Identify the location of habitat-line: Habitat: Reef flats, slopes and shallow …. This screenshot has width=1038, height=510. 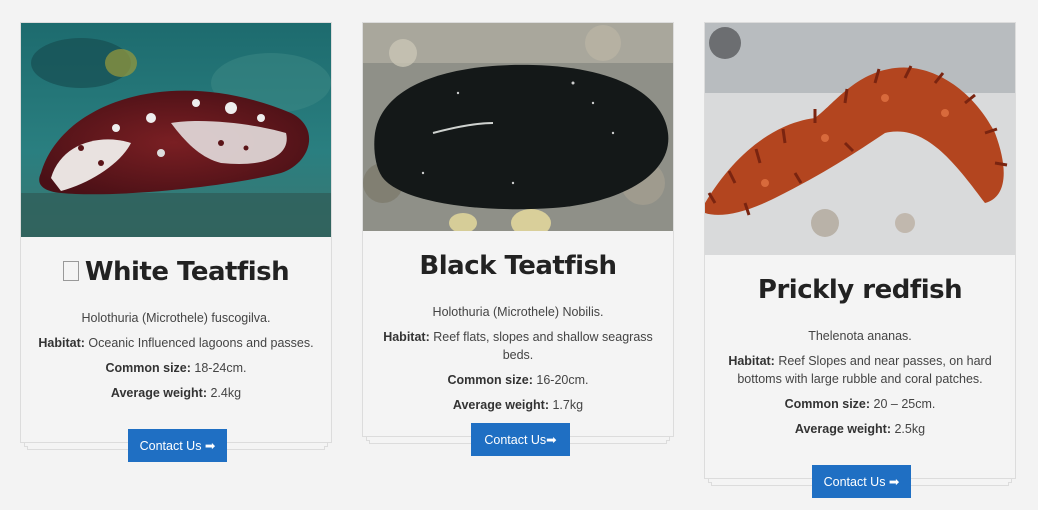
(518, 346).